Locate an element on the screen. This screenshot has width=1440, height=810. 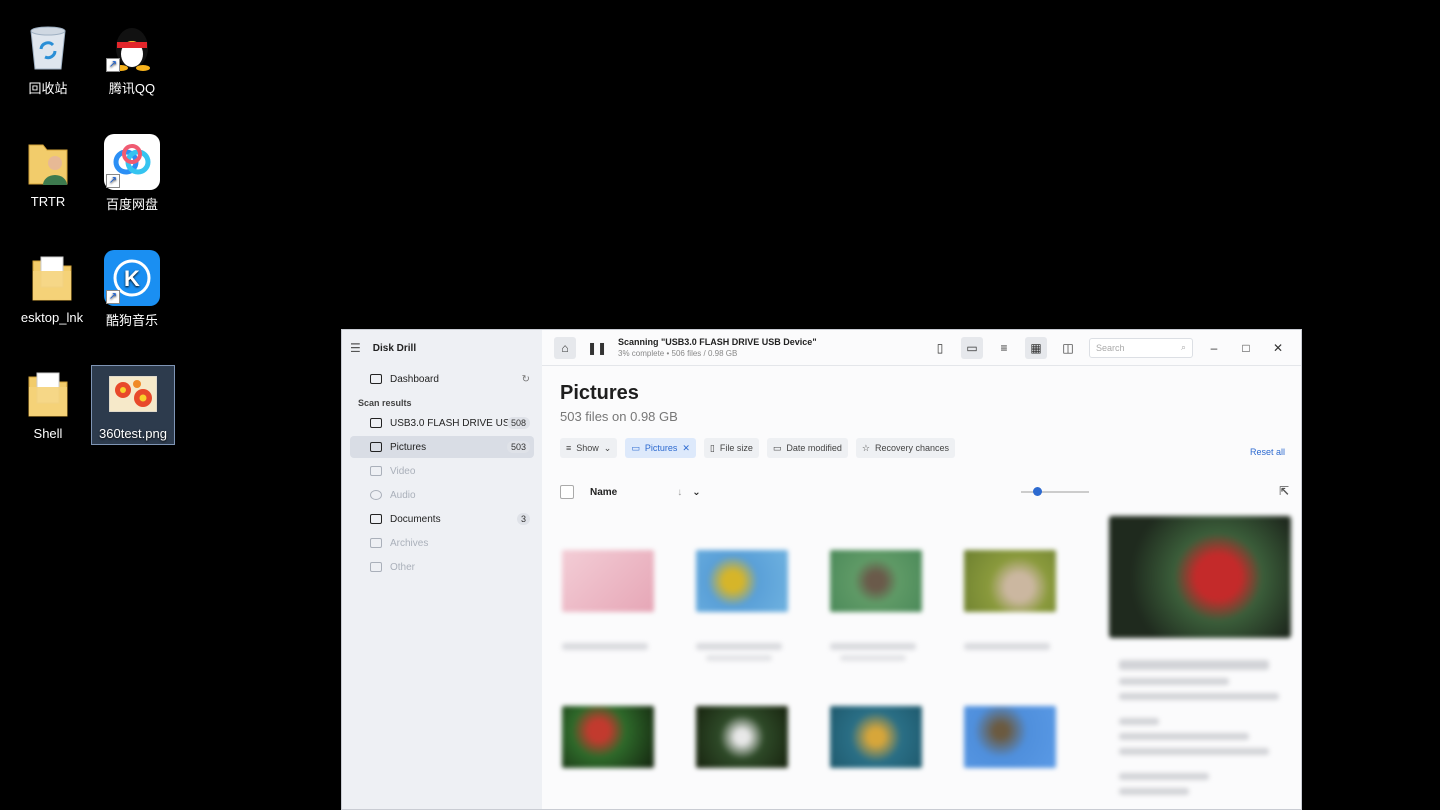
folder-shell-shortcut: Shell is located at coordinates (48, 403).